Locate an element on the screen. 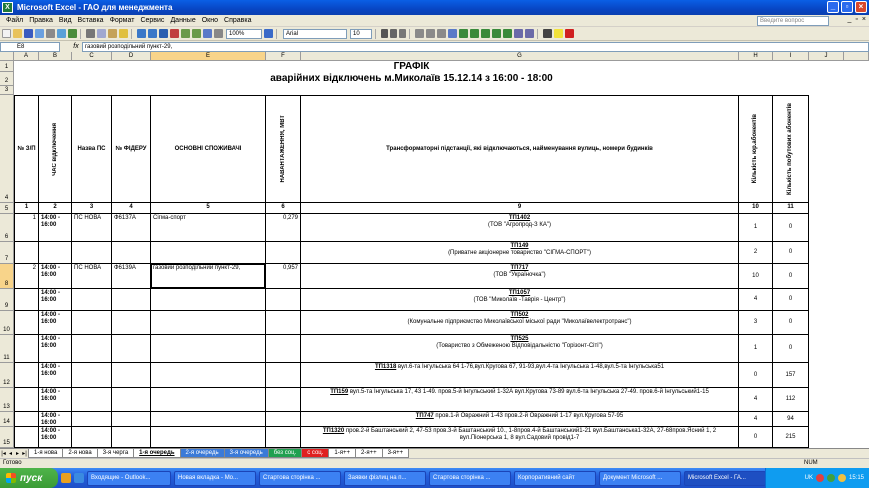 This screenshot has width=869, height=488. cell-home: 215 is located at coordinates (791, 437).